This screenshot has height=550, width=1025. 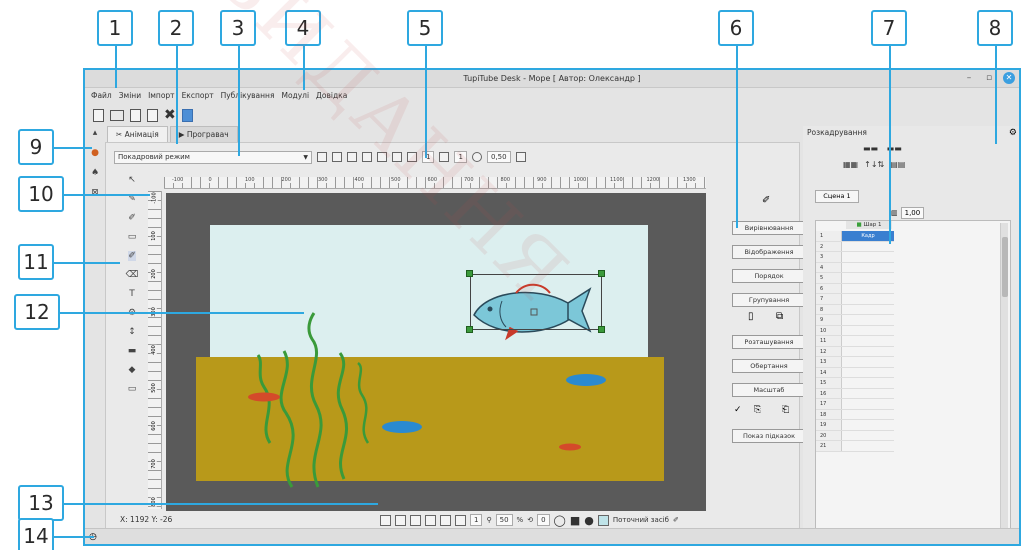 I want to click on collapse-arrow-icon: ▴, so click(x=95, y=133).